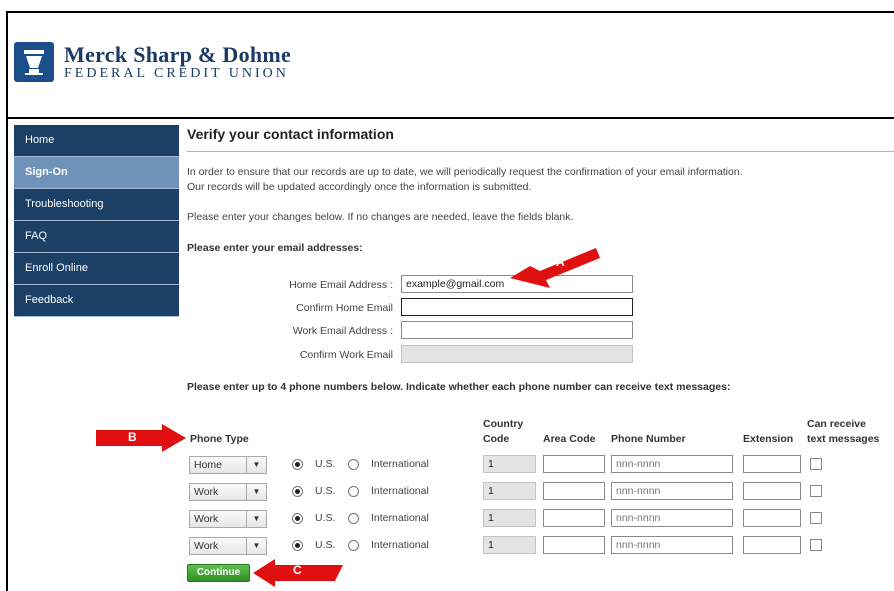 Image resolution: width=894 pixels, height=591 pixels. What do you see at coordinates (517, 330) in the screenshot?
I see `work-email-input` at bounding box center [517, 330].